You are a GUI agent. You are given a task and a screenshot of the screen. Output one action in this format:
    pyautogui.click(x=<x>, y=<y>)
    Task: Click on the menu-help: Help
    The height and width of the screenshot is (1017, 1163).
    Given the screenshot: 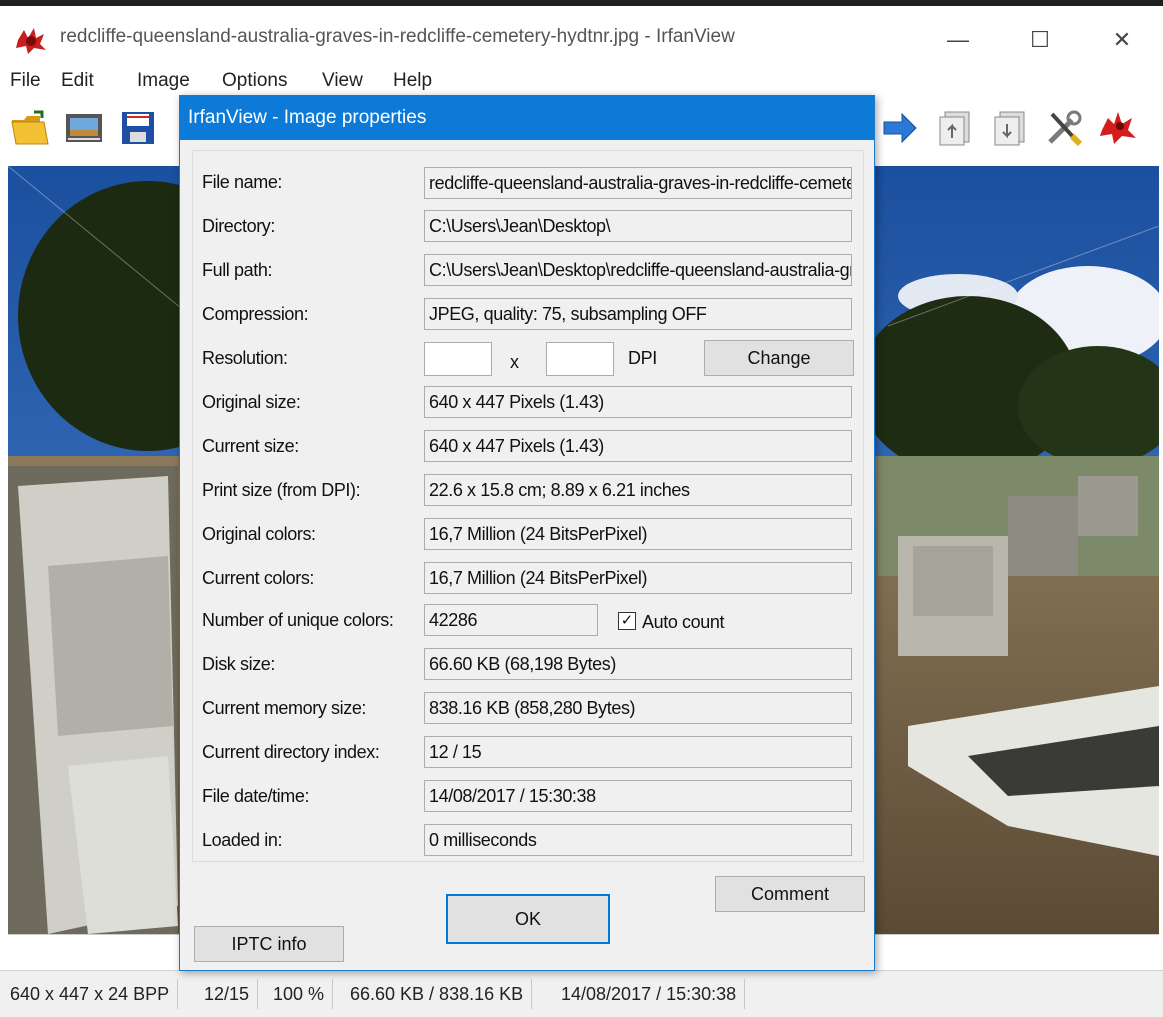 What is the action you would take?
    pyautogui.click(x=412, y=81)
    